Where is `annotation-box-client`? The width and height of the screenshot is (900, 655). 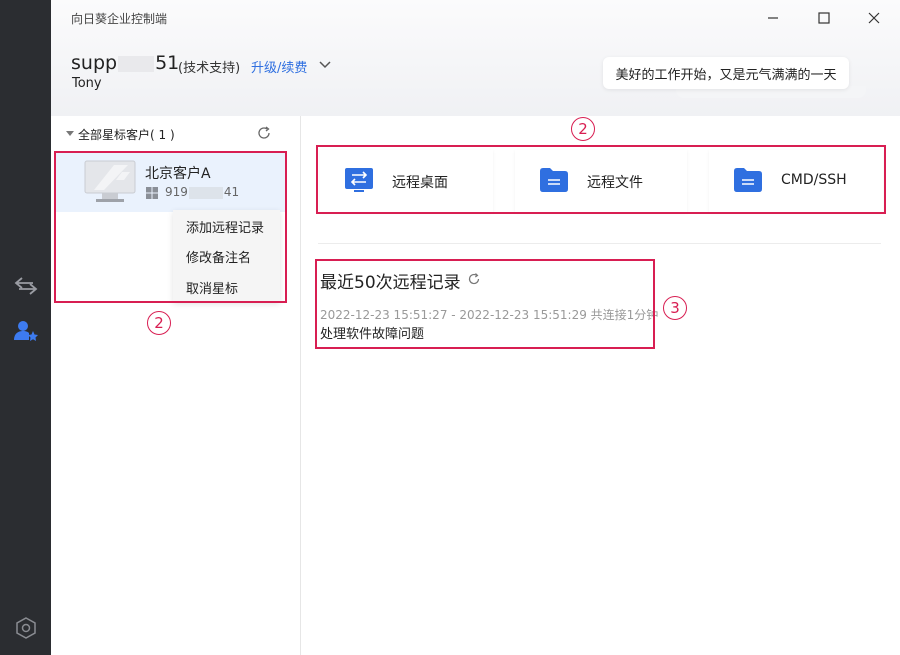 annotation-box-client is located at coordinates (170, 227).